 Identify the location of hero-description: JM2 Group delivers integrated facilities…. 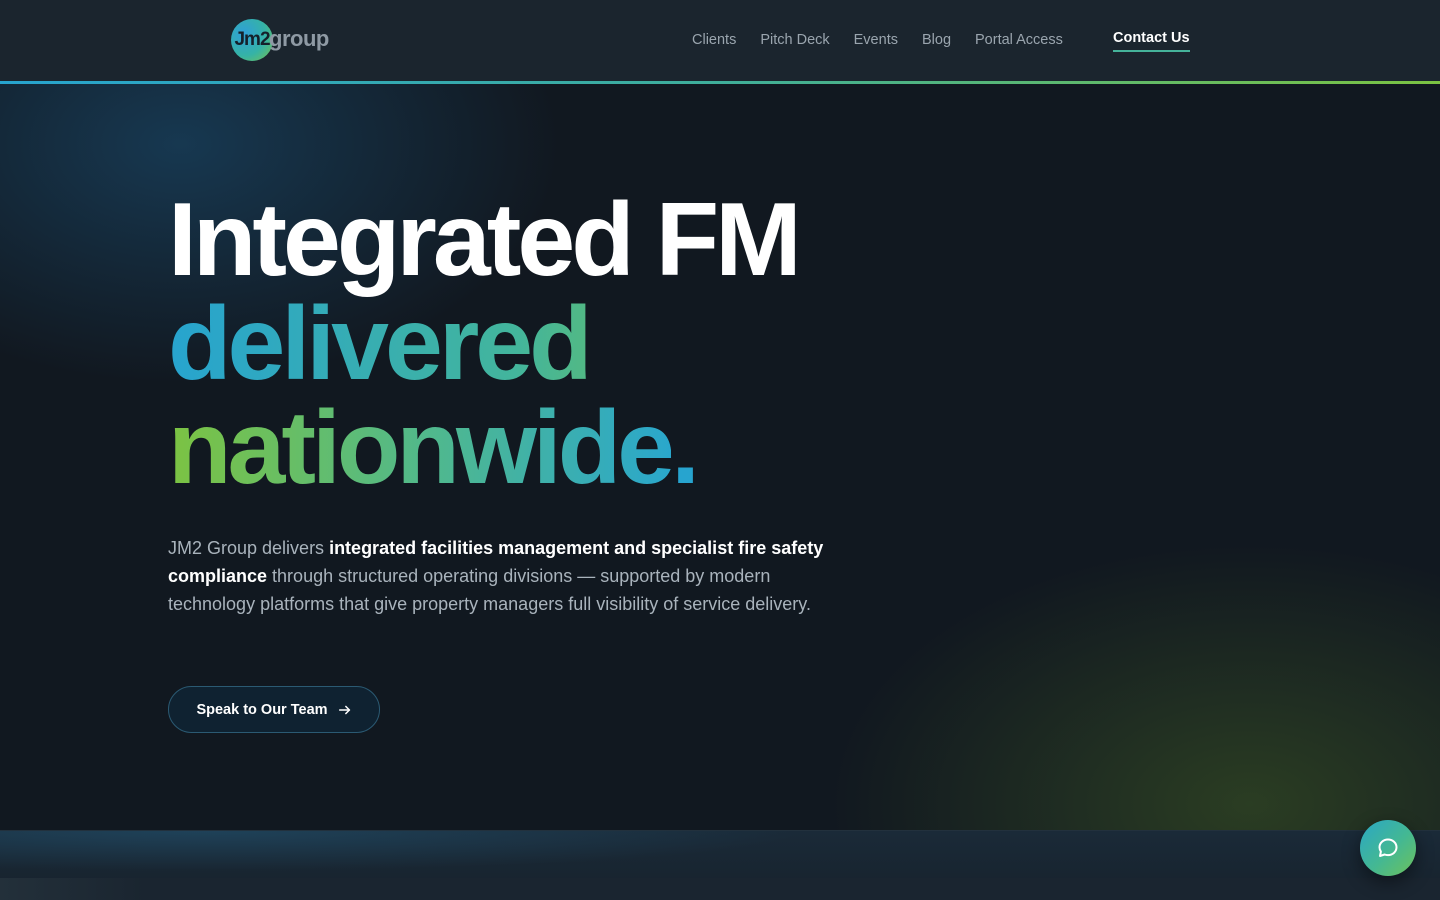
(498, 576).